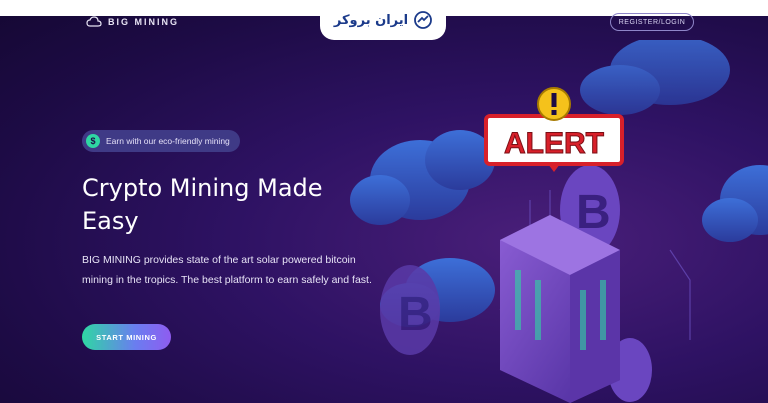 This screenshot has width=768, height=403. Describe the element at coordinates (735, 203) in the screenshot. I see `cloud-right` at that location.